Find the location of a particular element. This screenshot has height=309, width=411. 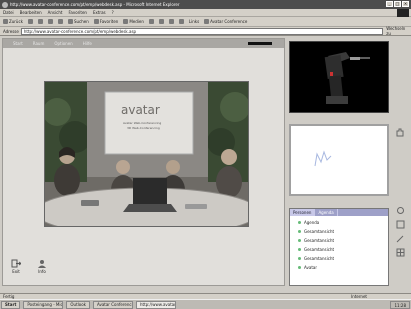

history-icon is located at coordinates (151, 21).